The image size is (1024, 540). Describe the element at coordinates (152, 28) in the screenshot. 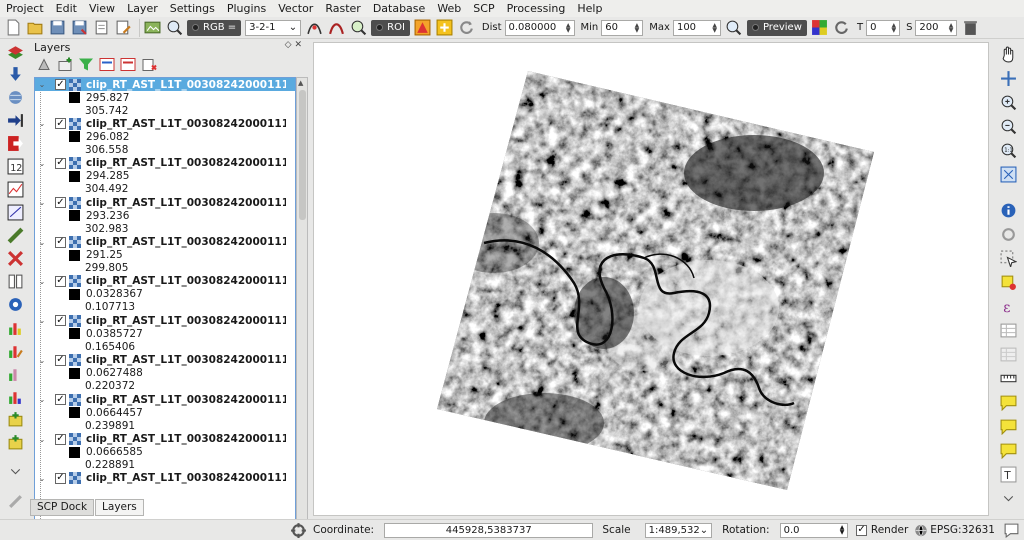

I see `scp-input-image-icon` at that location.